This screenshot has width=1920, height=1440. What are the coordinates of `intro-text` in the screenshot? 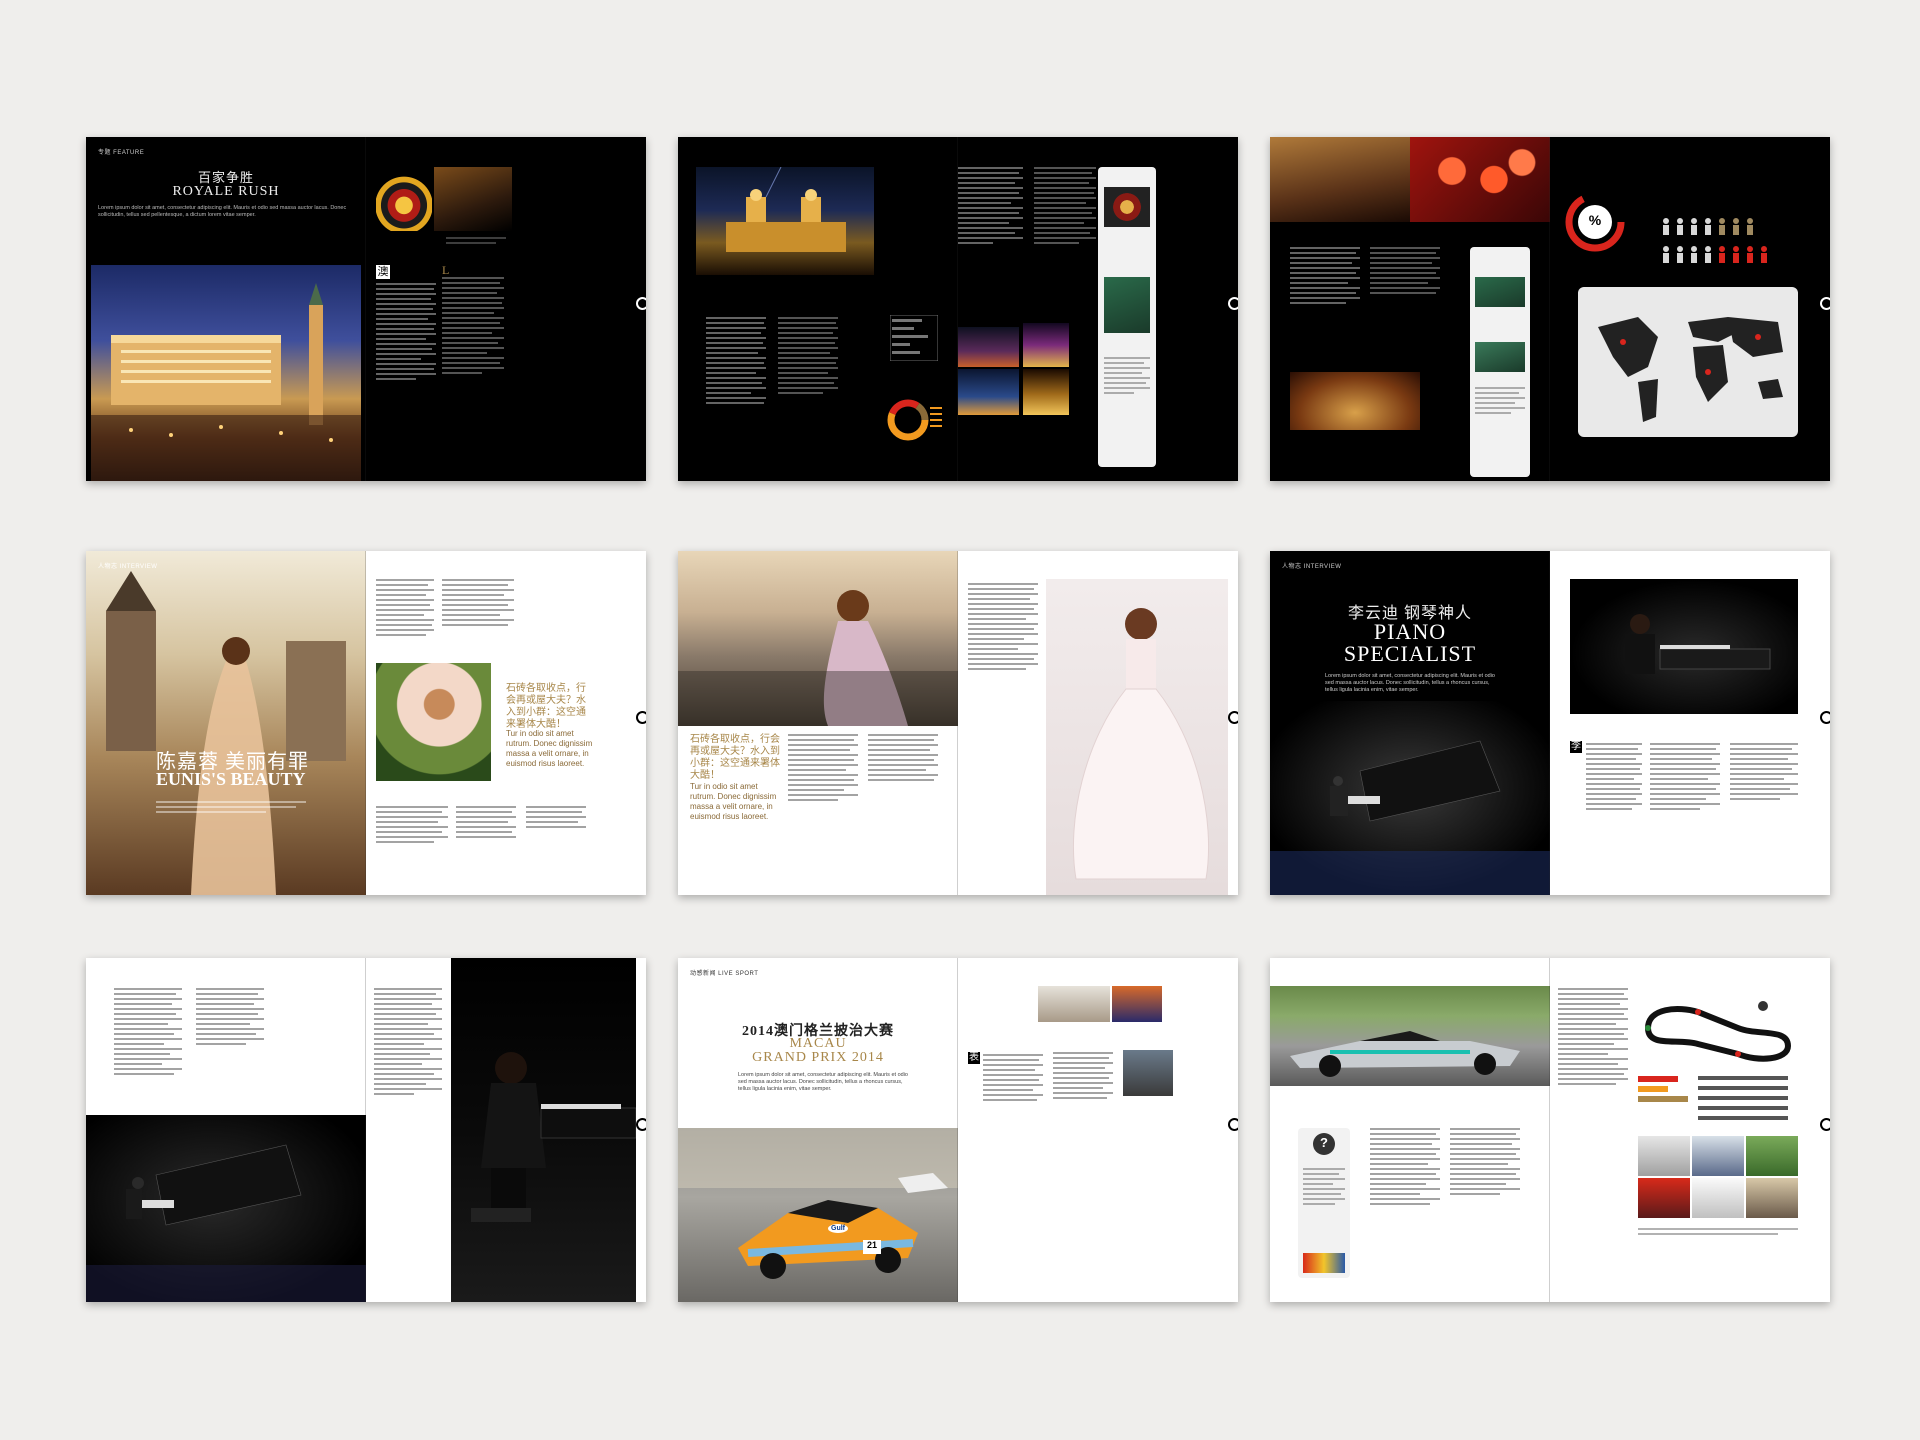 It's located at (231, 808).